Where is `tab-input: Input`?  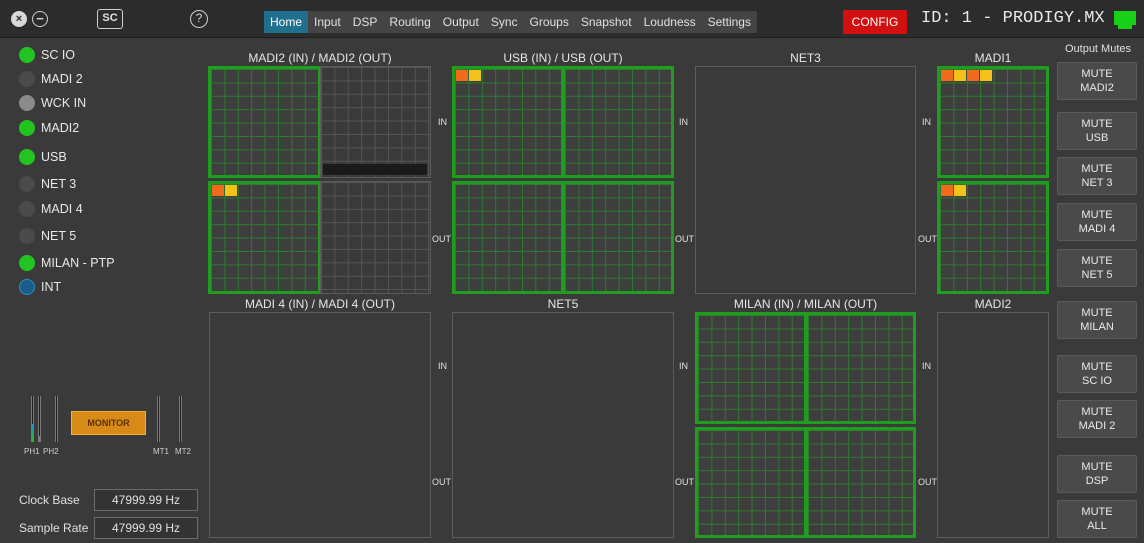 tab-input: Input is located at coordinates (327, 22).